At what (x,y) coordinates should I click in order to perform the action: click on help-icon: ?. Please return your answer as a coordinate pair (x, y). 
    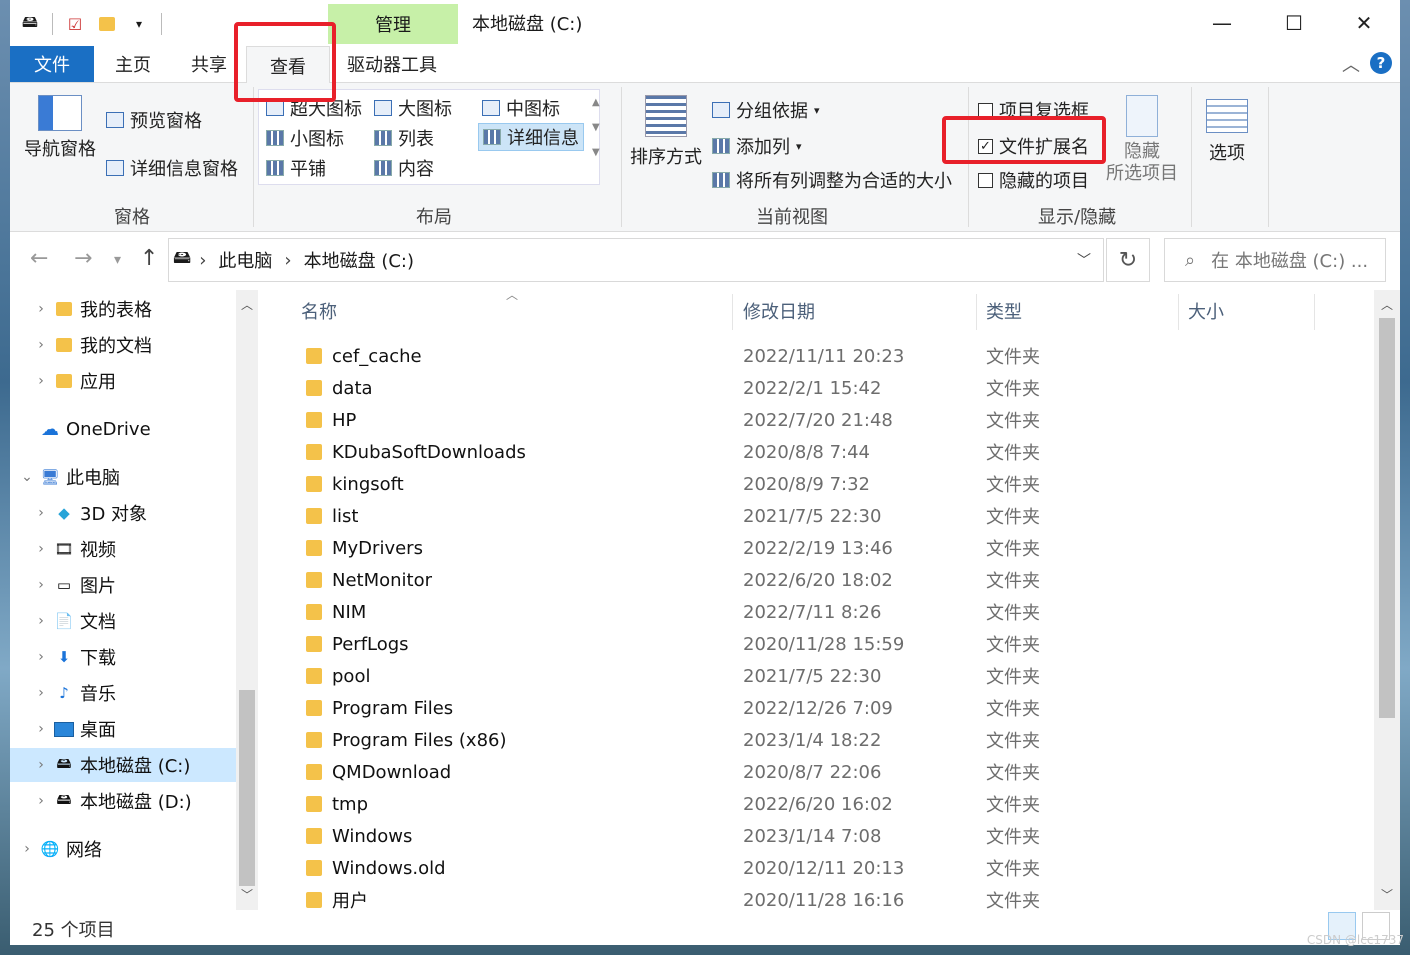
    Looking at the image, I should click on (1381, 63).